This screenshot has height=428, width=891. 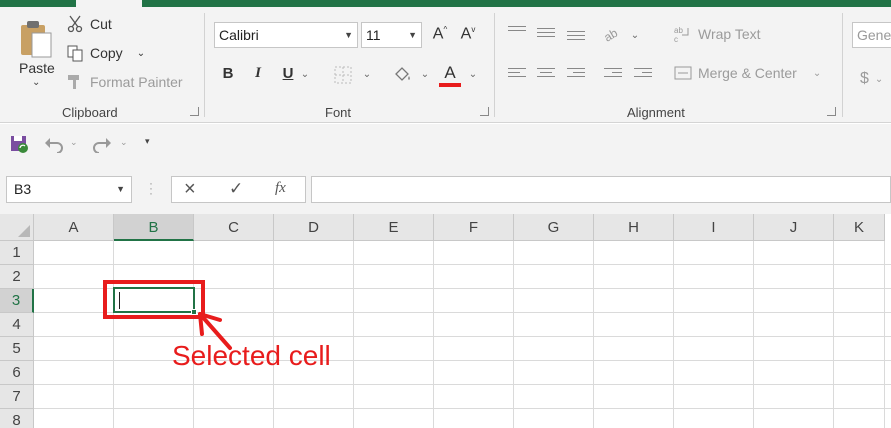 What do you see at coordinates (402, 75) in the screenshot?
I see `fill-color-icon` at bounding box center [402, 75].